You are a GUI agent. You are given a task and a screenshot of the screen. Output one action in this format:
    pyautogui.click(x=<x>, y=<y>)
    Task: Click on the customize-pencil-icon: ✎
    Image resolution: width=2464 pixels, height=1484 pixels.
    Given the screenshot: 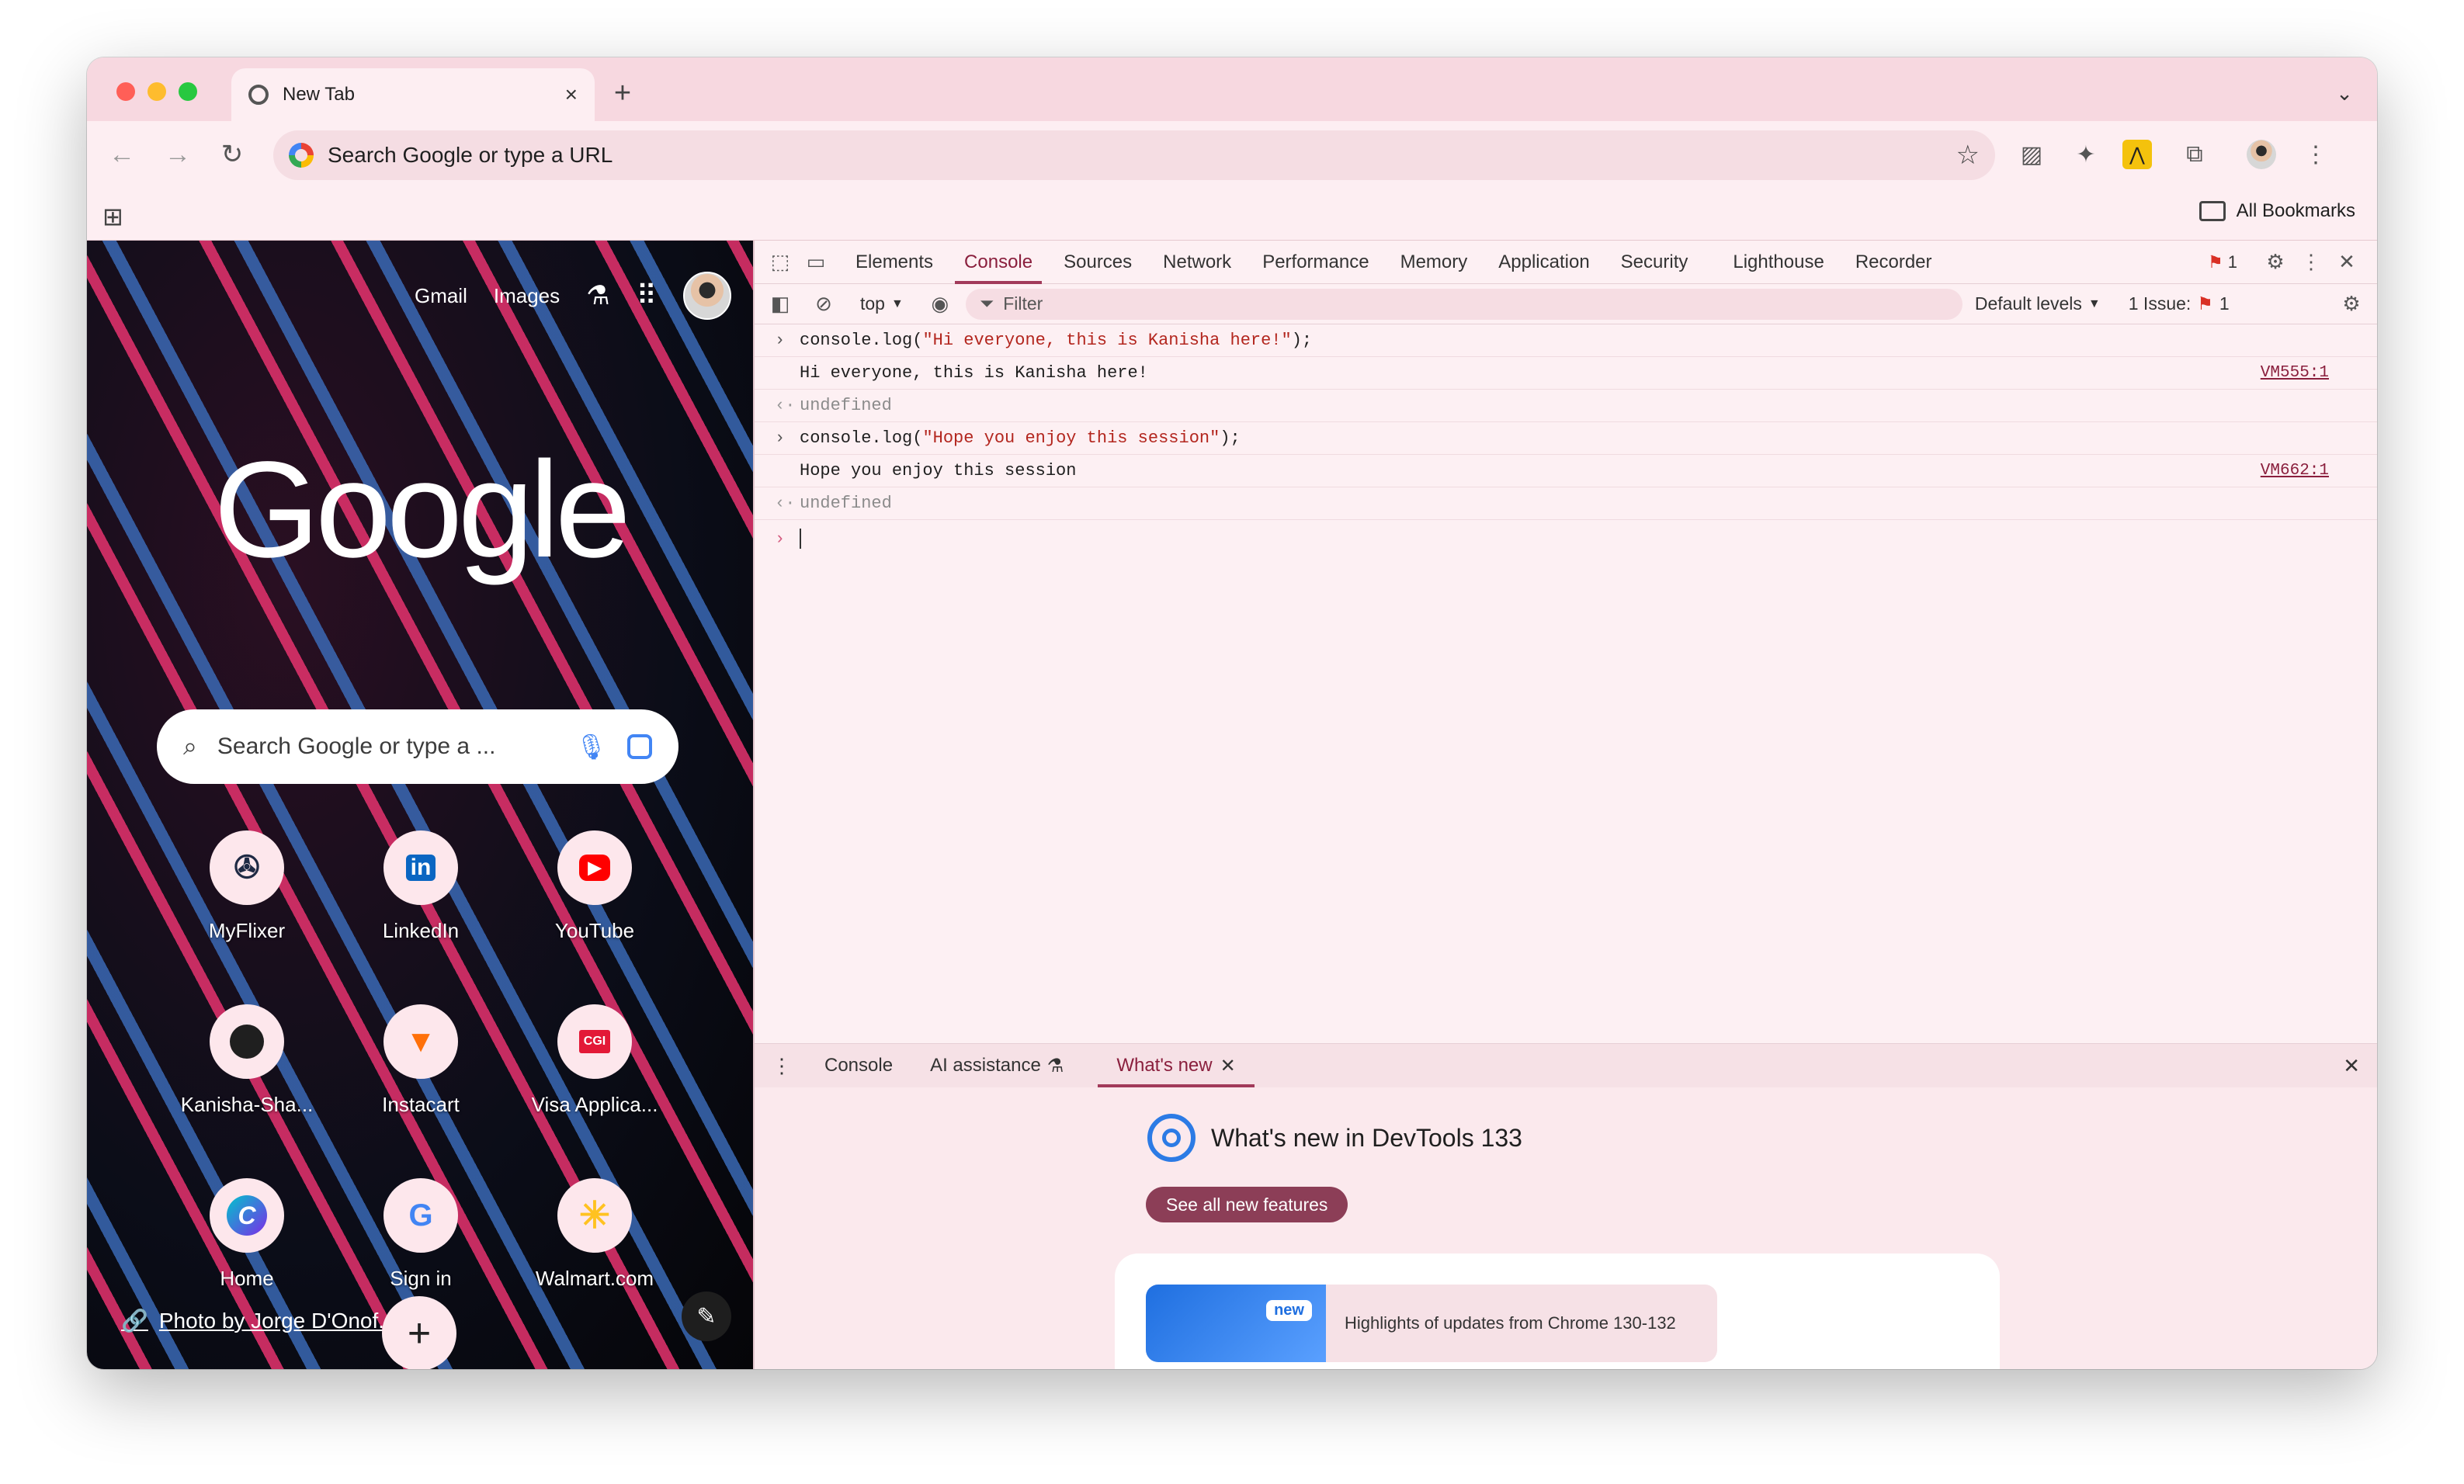 What is the action you would take?
    pyautogui.click(x=706, y=1316)
    